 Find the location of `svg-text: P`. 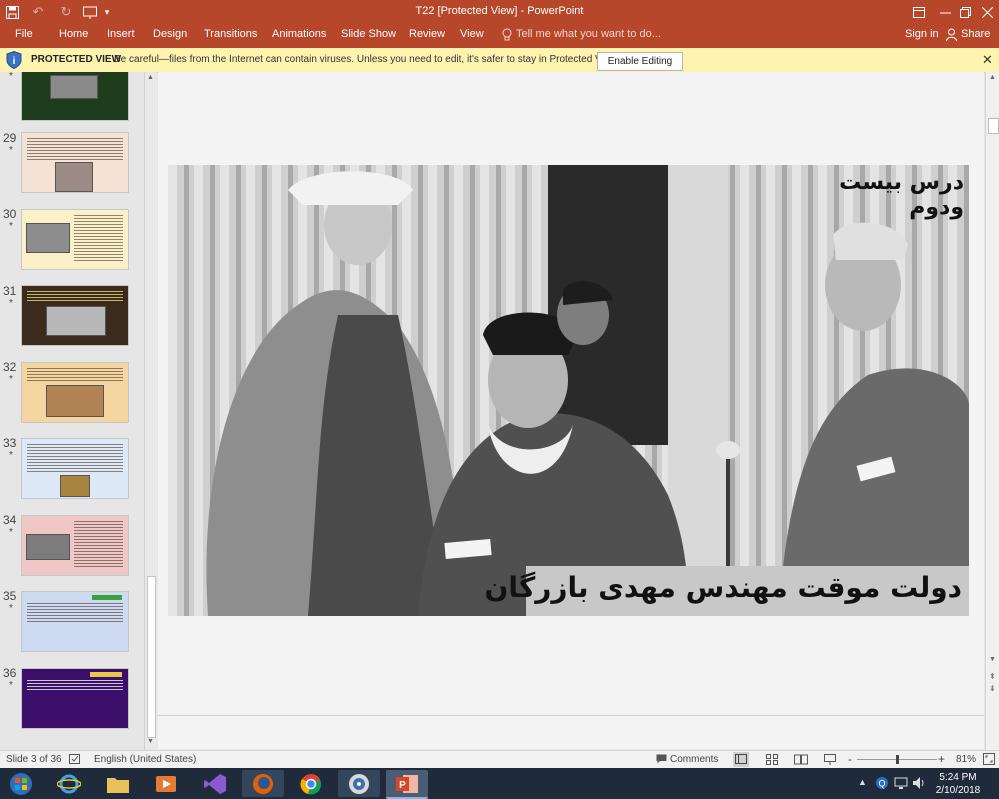

svg-text: P is located at coordinates (402, 785).